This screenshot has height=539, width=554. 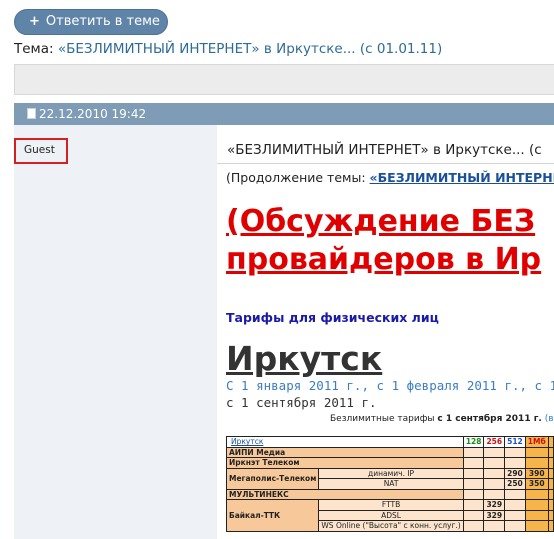 What do you see at coordinates (102, 21) in the screenshot?
I see `reply-button-label: Ответить в теме` at bounding box center [102, 21].